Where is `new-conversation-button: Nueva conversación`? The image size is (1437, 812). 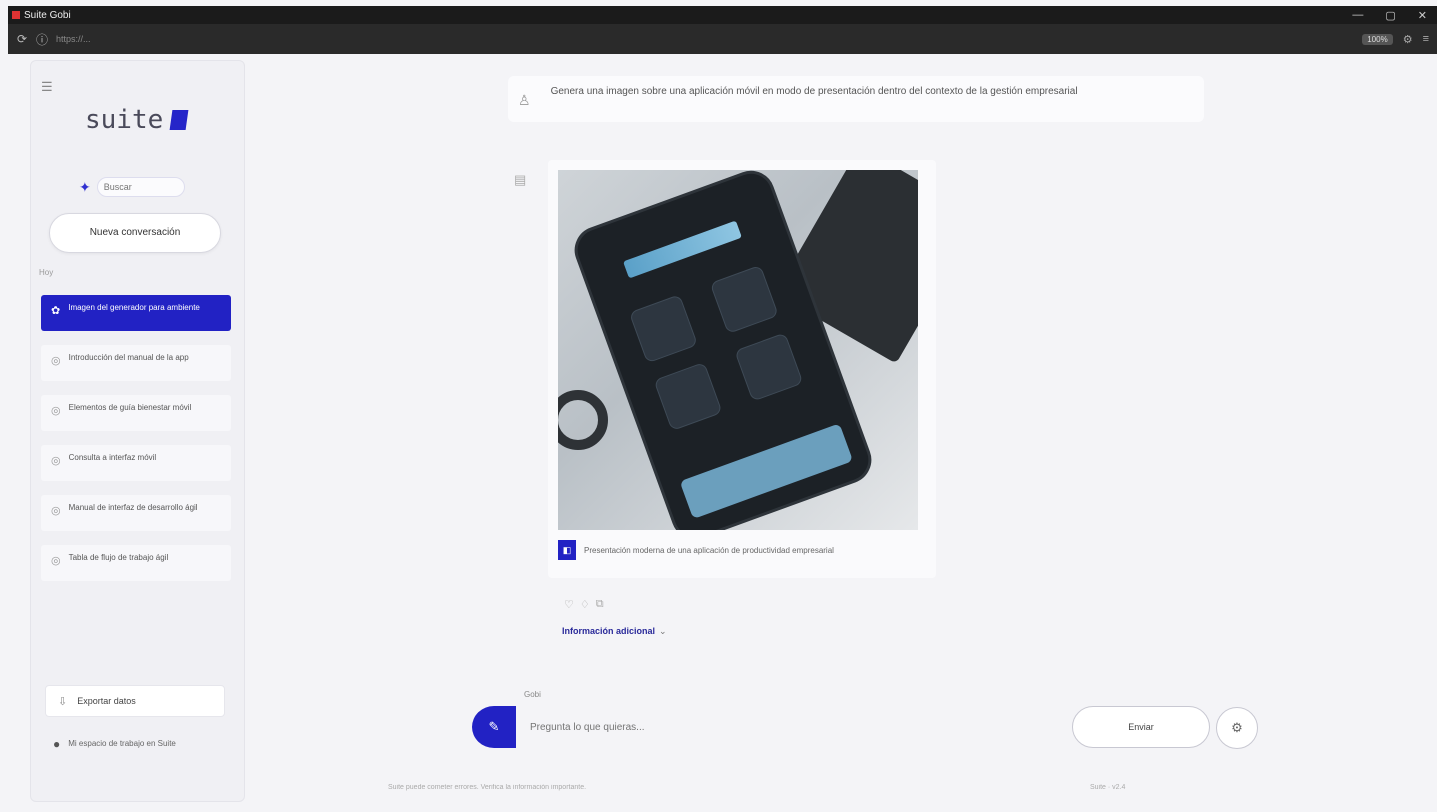
new-conversation-button: Nueva conversación is located at coordinates (135, 233).